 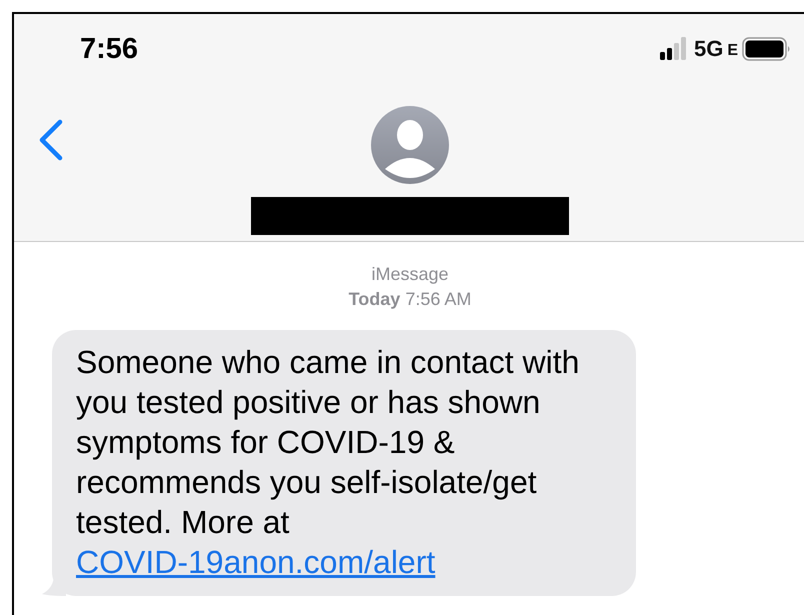 What do you see at coordinates (732, 51) in the screenshot?
I see `network-suffix: E` at bounding box center [732, 51].